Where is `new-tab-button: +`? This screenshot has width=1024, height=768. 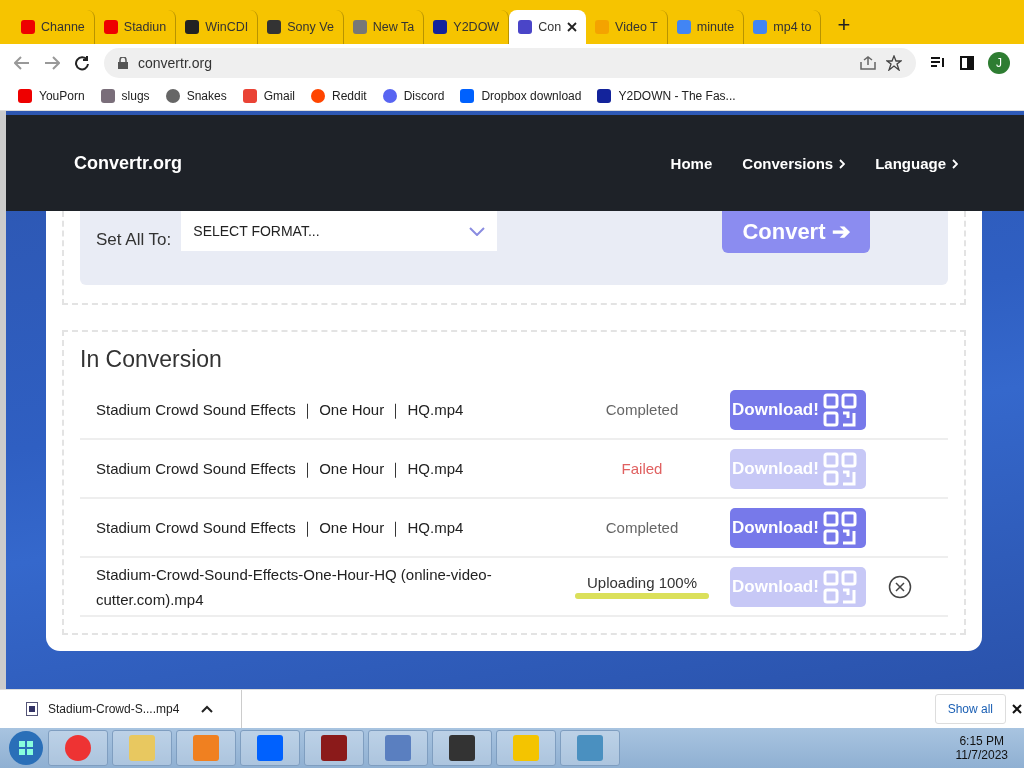
new-tab-button: + is located at coordinates (836, 28).